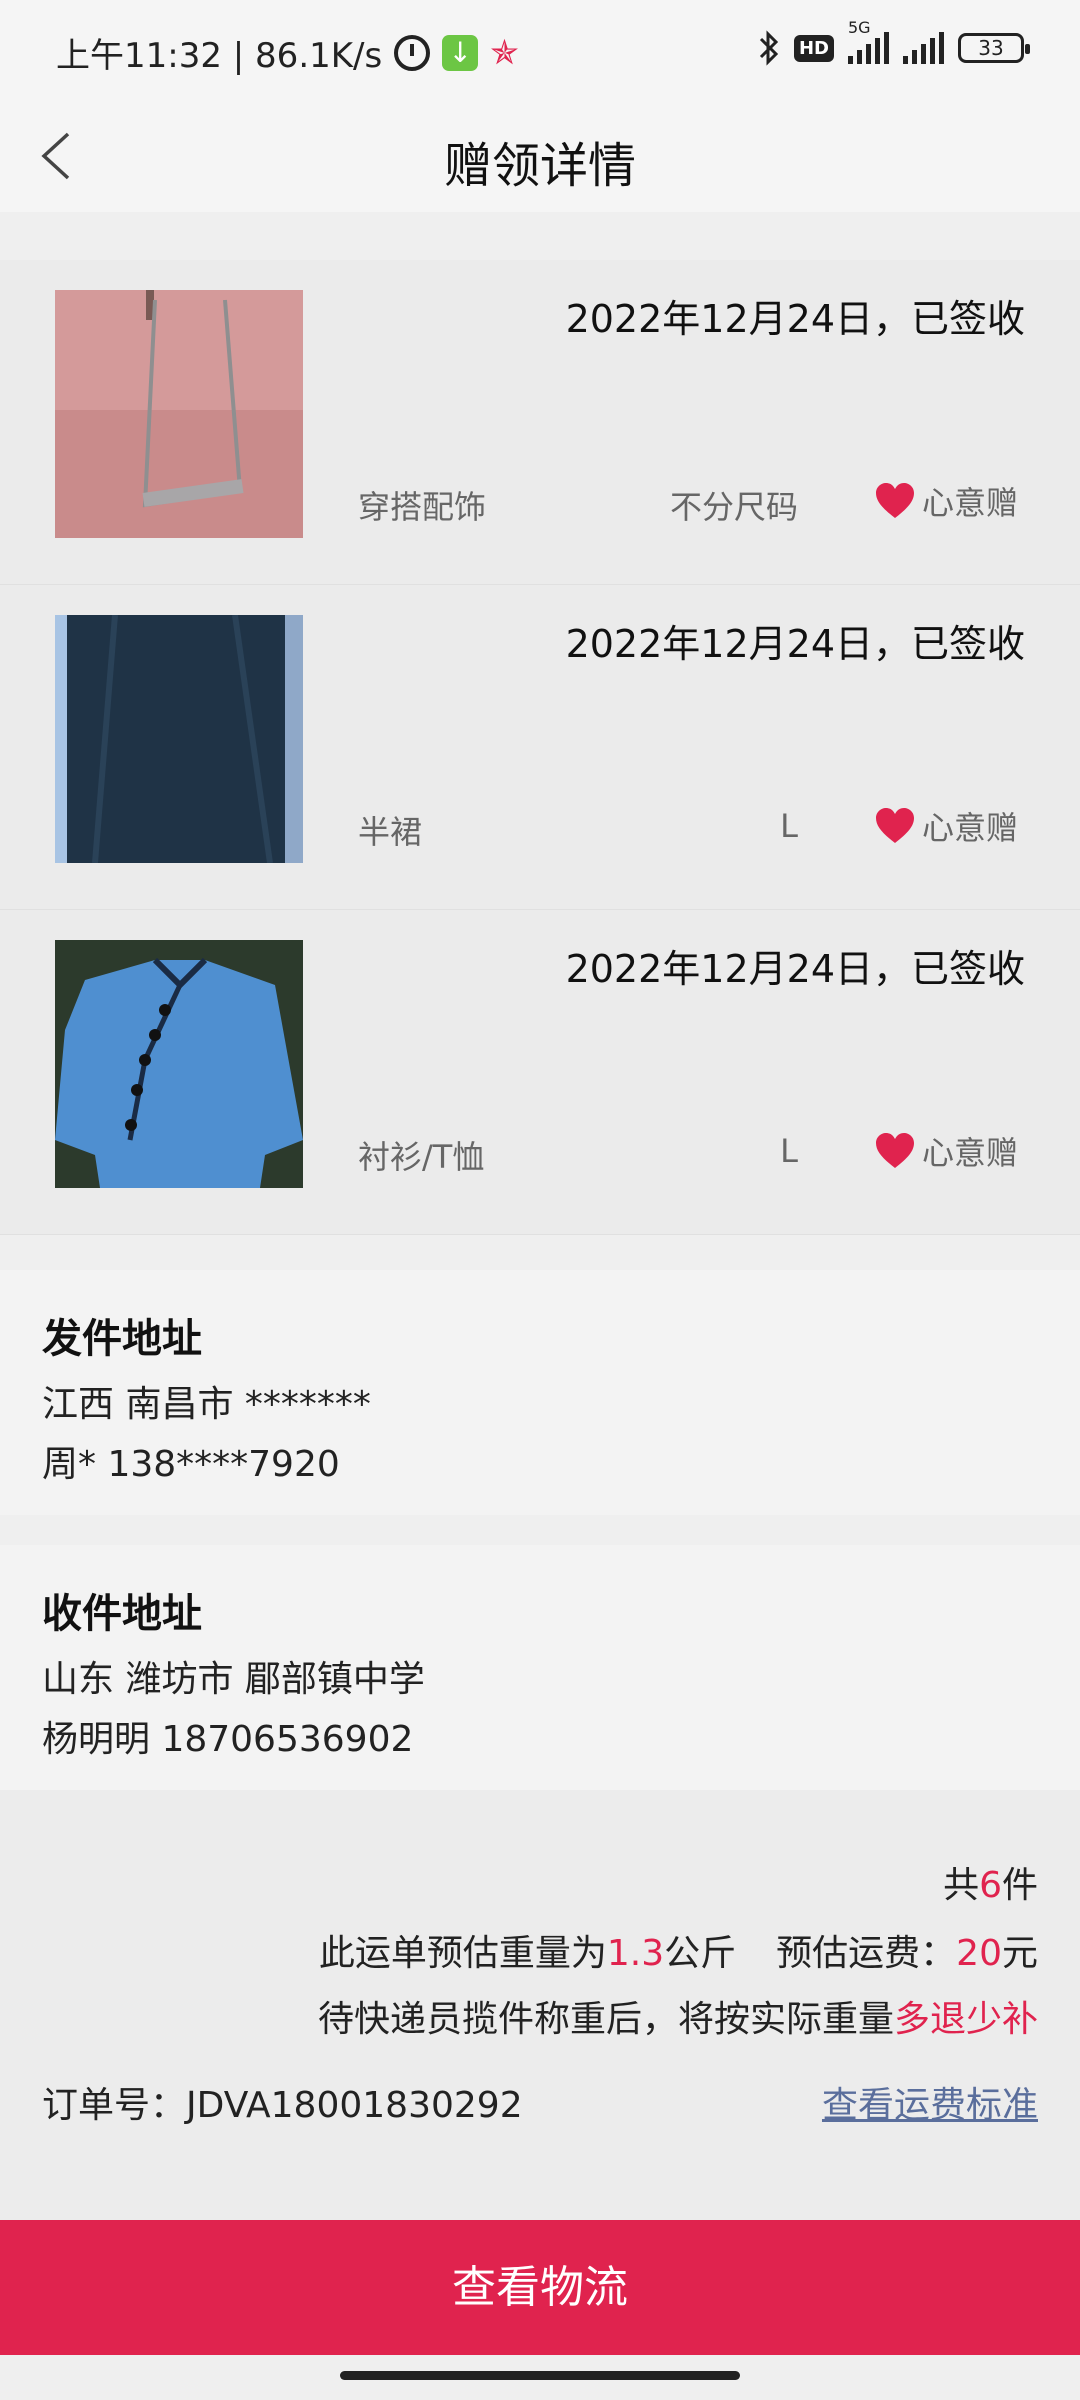  Describe the element at coordinates (179, 1064) in the screenshot. I see `shirt-image` at that location.